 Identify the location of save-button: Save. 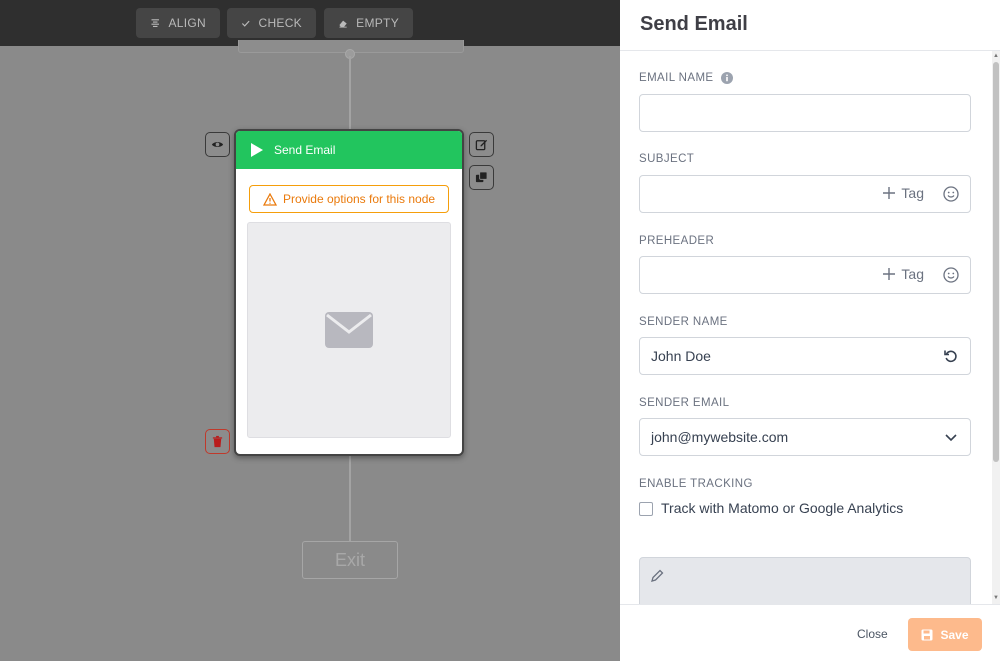
(945, 634).